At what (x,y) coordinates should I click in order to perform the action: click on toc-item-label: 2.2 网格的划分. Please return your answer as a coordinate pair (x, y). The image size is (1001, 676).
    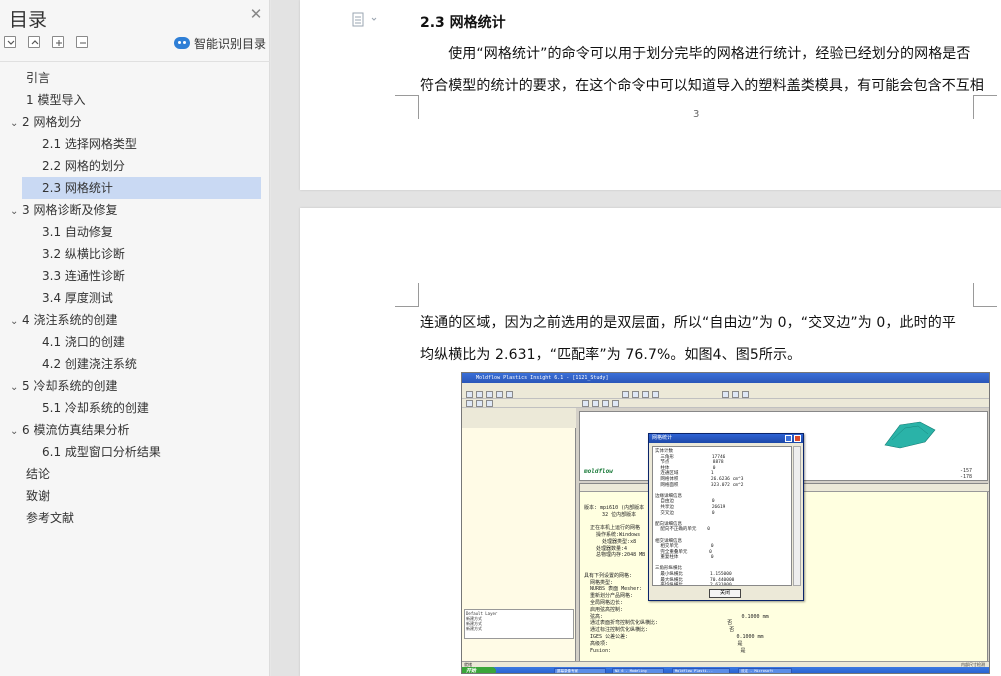
    Looking at the image, I should click on (83, 166).